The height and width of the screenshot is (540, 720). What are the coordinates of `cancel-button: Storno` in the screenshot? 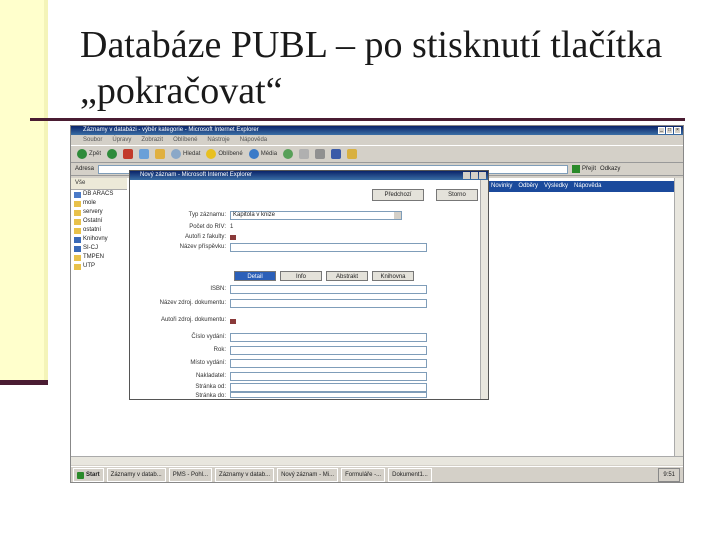 It's located at (457, 195).